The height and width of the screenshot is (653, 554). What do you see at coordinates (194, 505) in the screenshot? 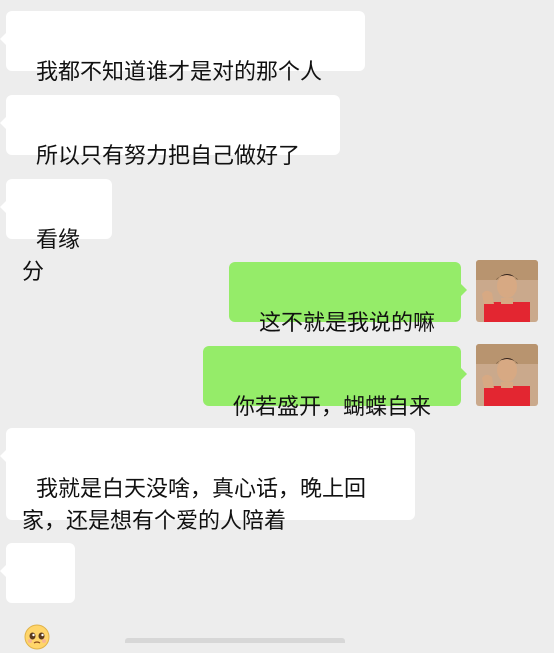
I see `message-text: 我就是白天没啥，真心话，晚上回 家，还是想有个爱的人陪着` at bounding box center [194, 505].